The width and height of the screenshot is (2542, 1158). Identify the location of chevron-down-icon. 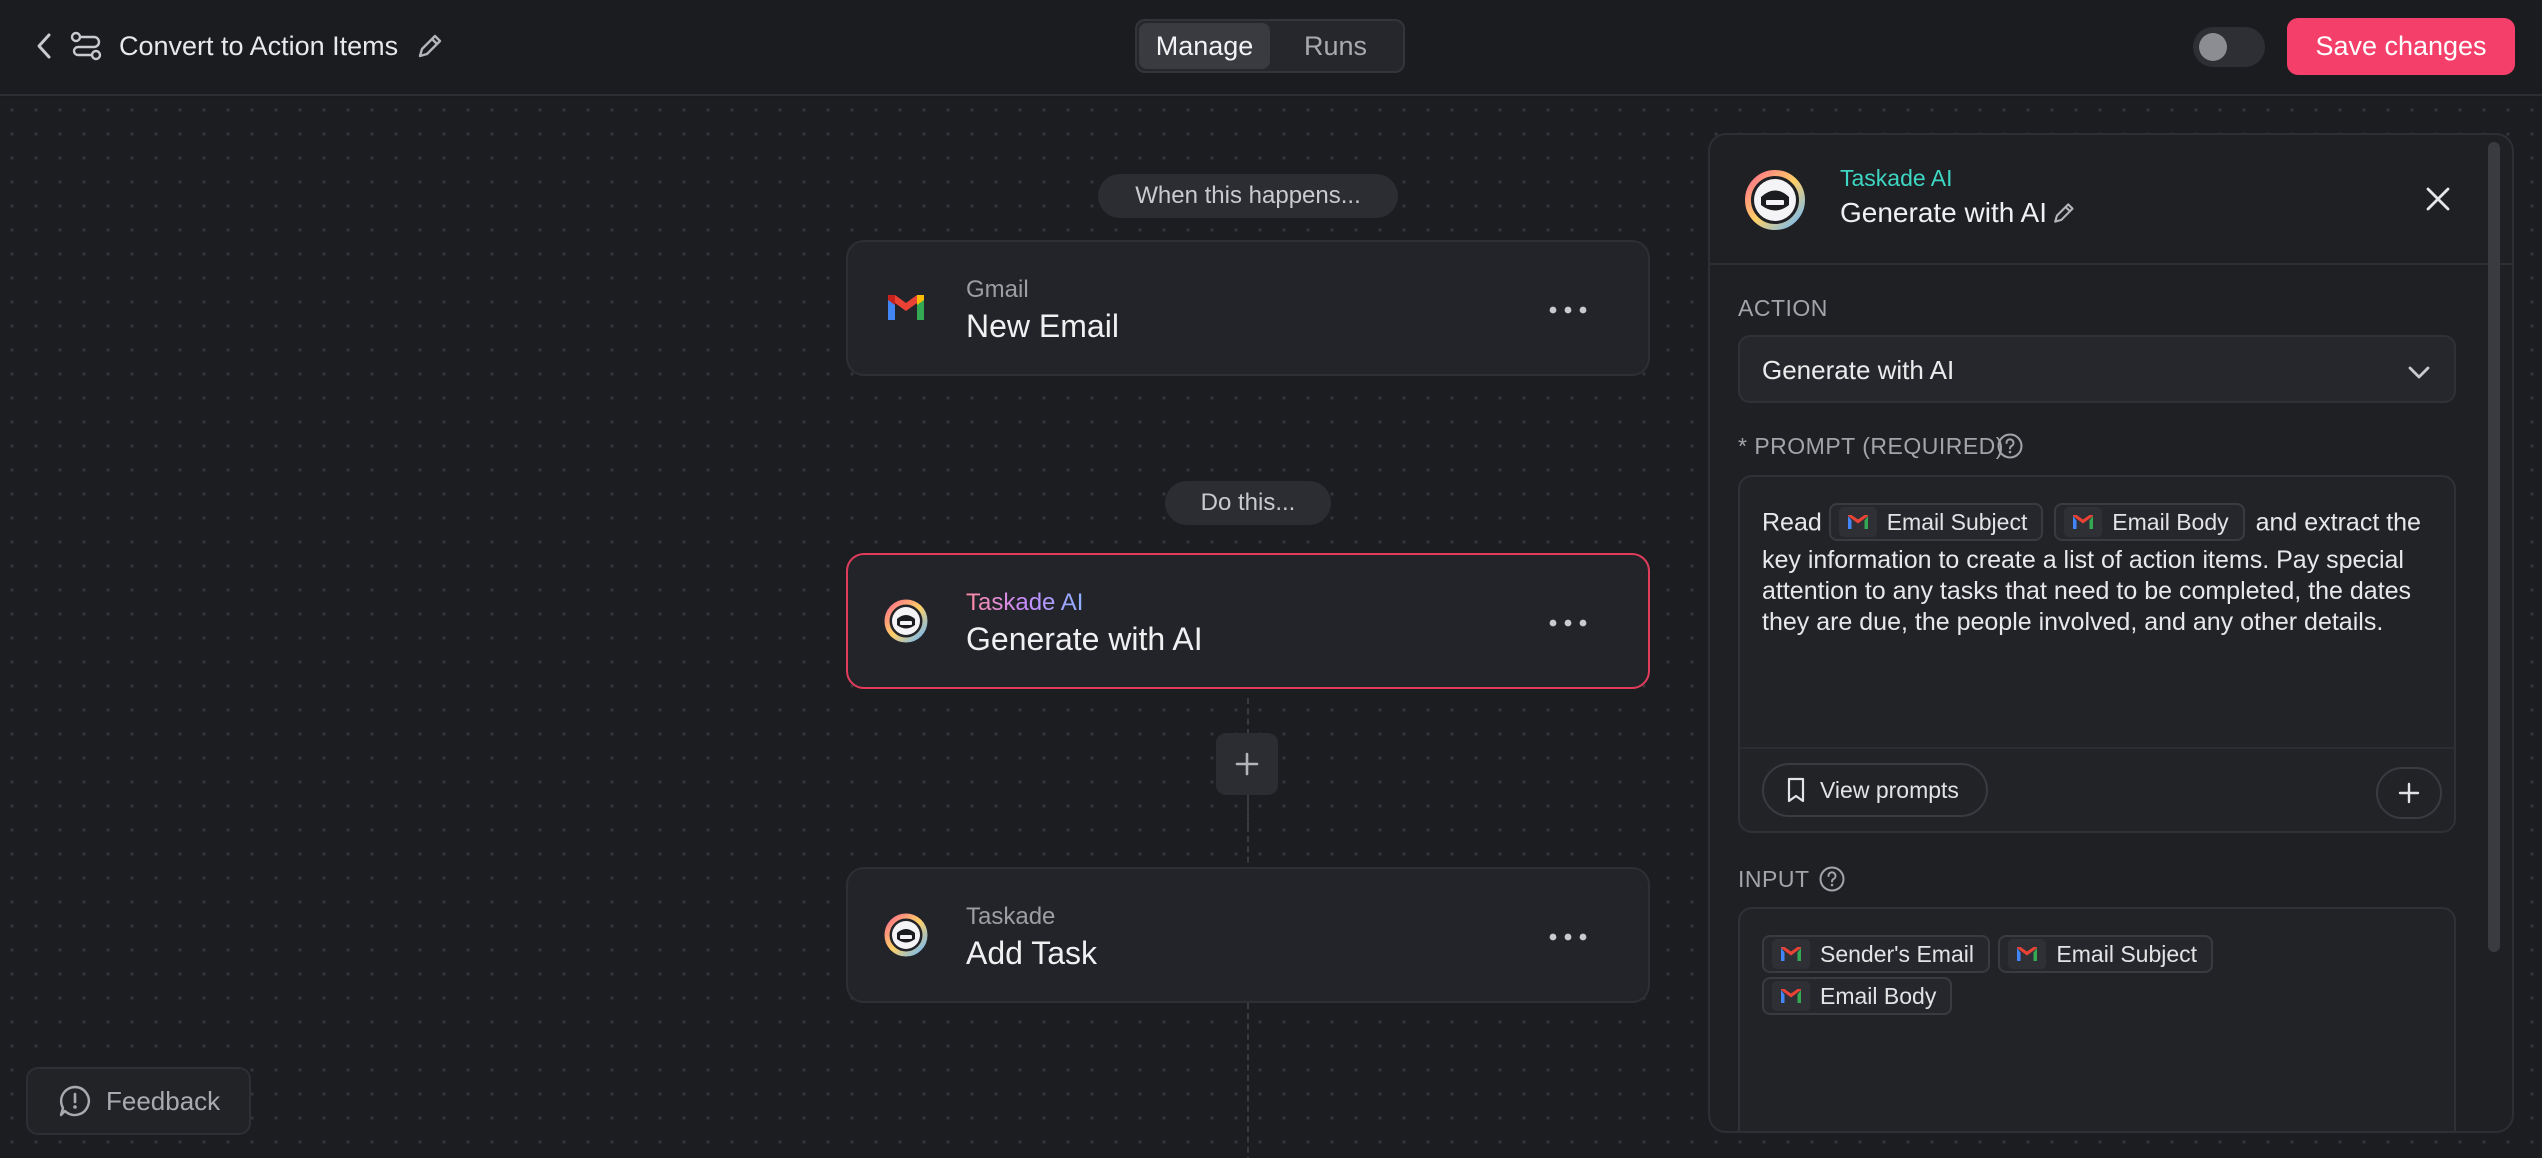
(2419, 372).